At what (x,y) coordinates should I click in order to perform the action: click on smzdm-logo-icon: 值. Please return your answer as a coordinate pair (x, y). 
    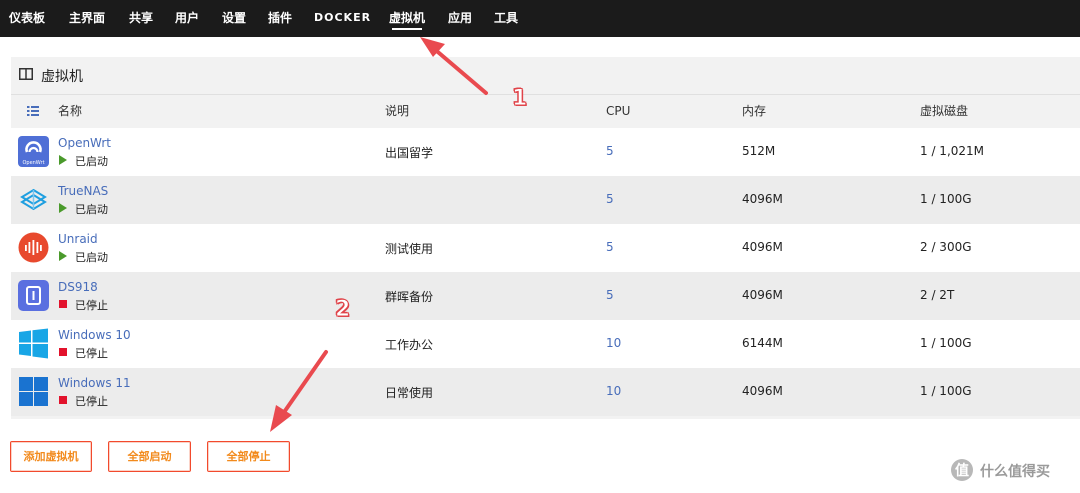
    Looking at the image, I should click on (962, 470).